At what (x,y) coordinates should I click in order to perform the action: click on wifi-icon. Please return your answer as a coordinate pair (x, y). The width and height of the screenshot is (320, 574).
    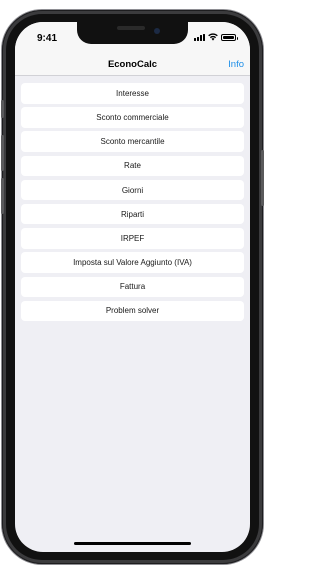
    Looking at the image, I should click on (213, 37).